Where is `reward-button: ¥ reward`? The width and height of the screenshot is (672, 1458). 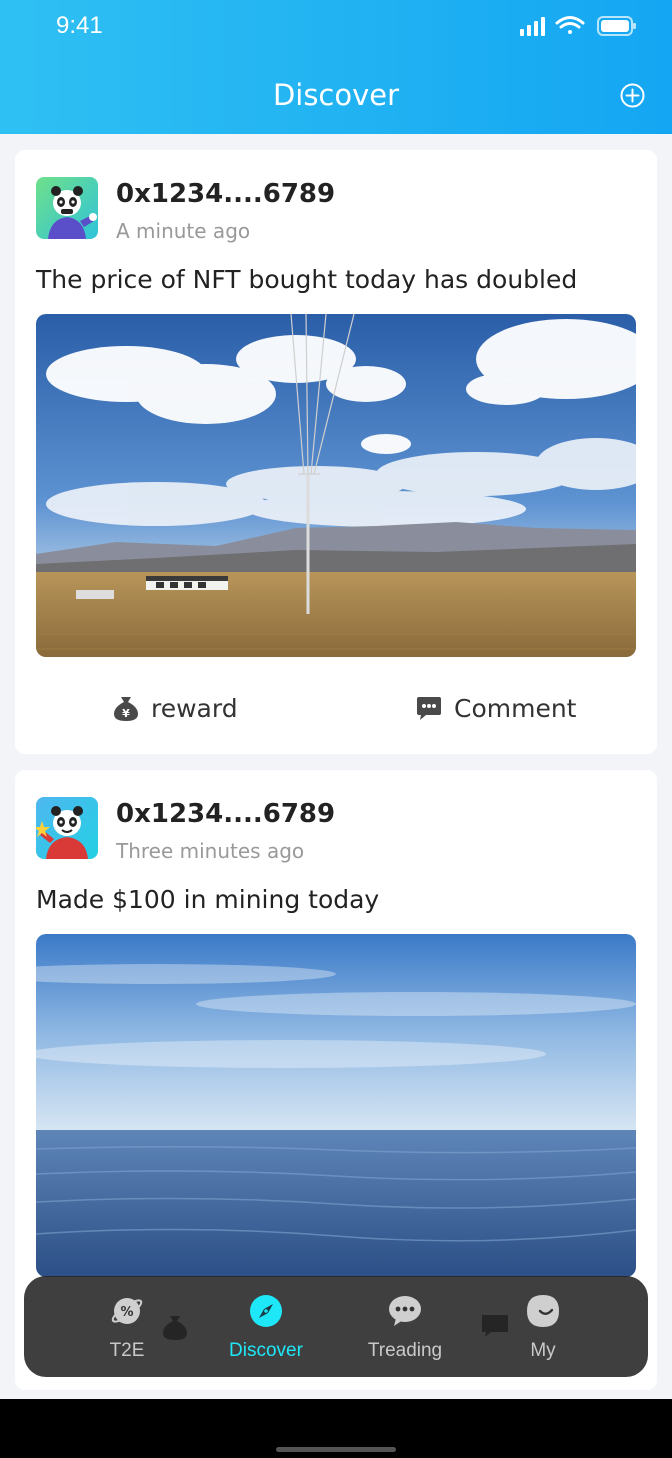
reward-button: ¥ reward is located at coordinates (174, 708).